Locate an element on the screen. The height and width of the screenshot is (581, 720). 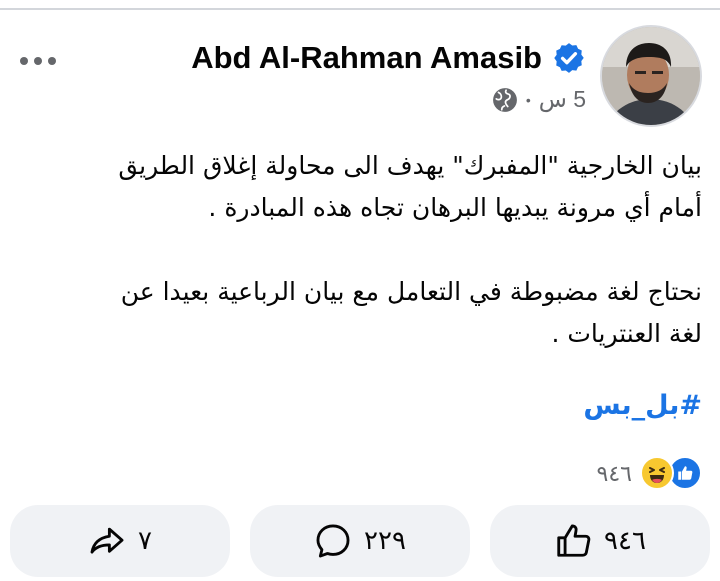
share-count: ٧ is located at coordinates (145, 541).